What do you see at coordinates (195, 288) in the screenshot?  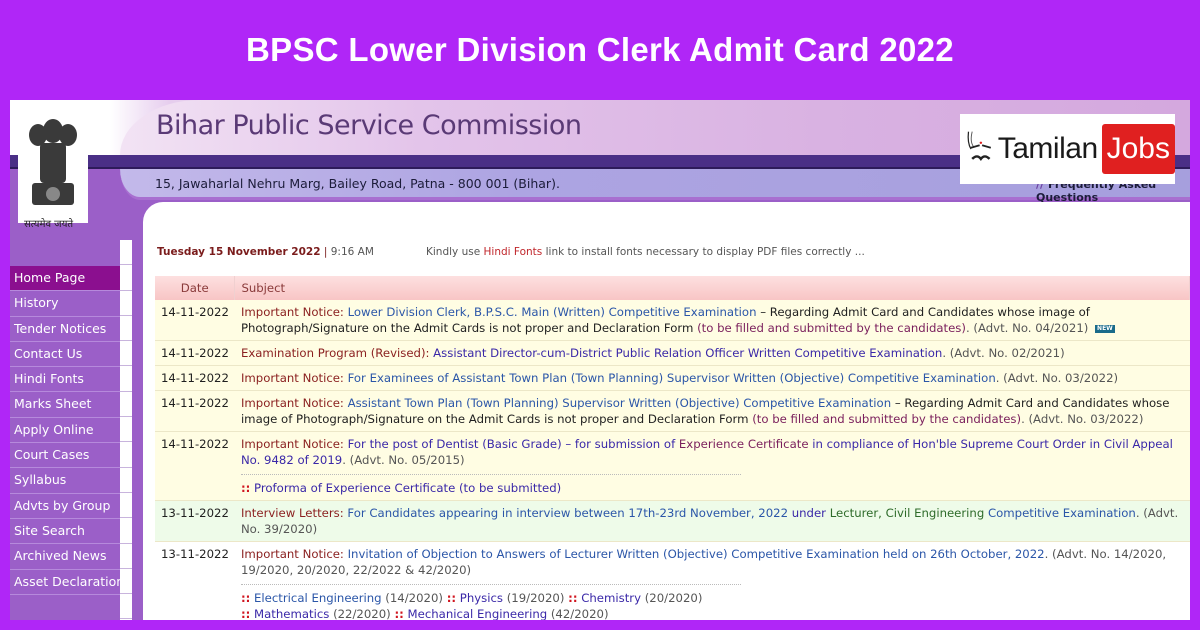 I see `column-header-date: Date` at bounding box center [195, 288].